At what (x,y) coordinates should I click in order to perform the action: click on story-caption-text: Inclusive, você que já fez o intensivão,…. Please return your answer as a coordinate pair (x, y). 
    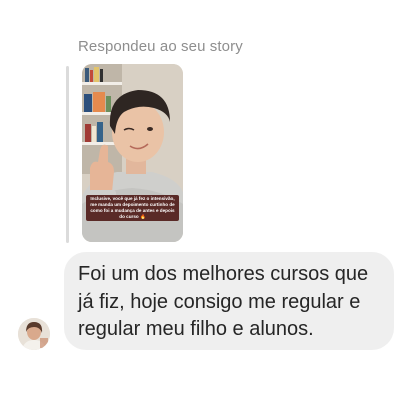
    Looking at the image, I should click on (132, 208).